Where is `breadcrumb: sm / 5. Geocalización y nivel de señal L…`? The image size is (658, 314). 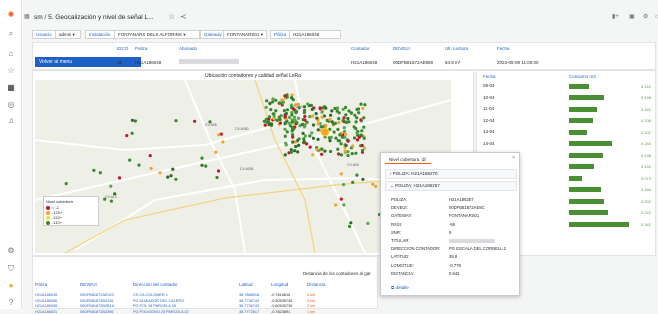
breadcrumb: sm / 5. Geocalización y nivel de señal L… is located at coordinates (94, 17).